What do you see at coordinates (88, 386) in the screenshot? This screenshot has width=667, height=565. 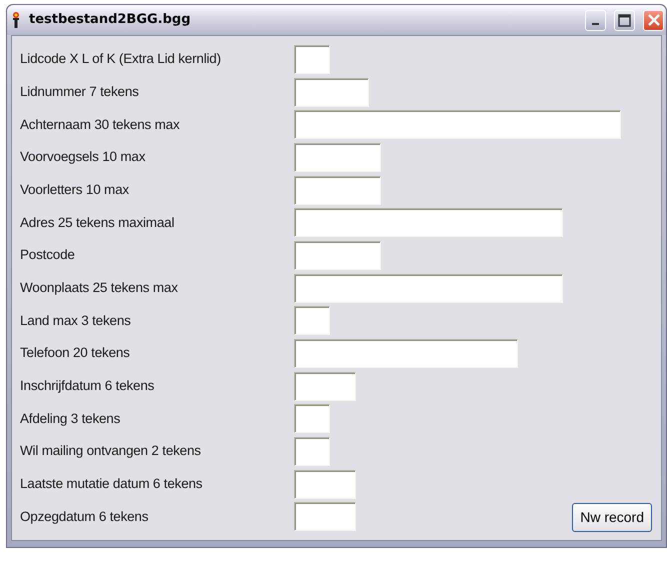 I see `field-label: Inschrijfdatum 6 tekens` at bounding box center [88, 386].